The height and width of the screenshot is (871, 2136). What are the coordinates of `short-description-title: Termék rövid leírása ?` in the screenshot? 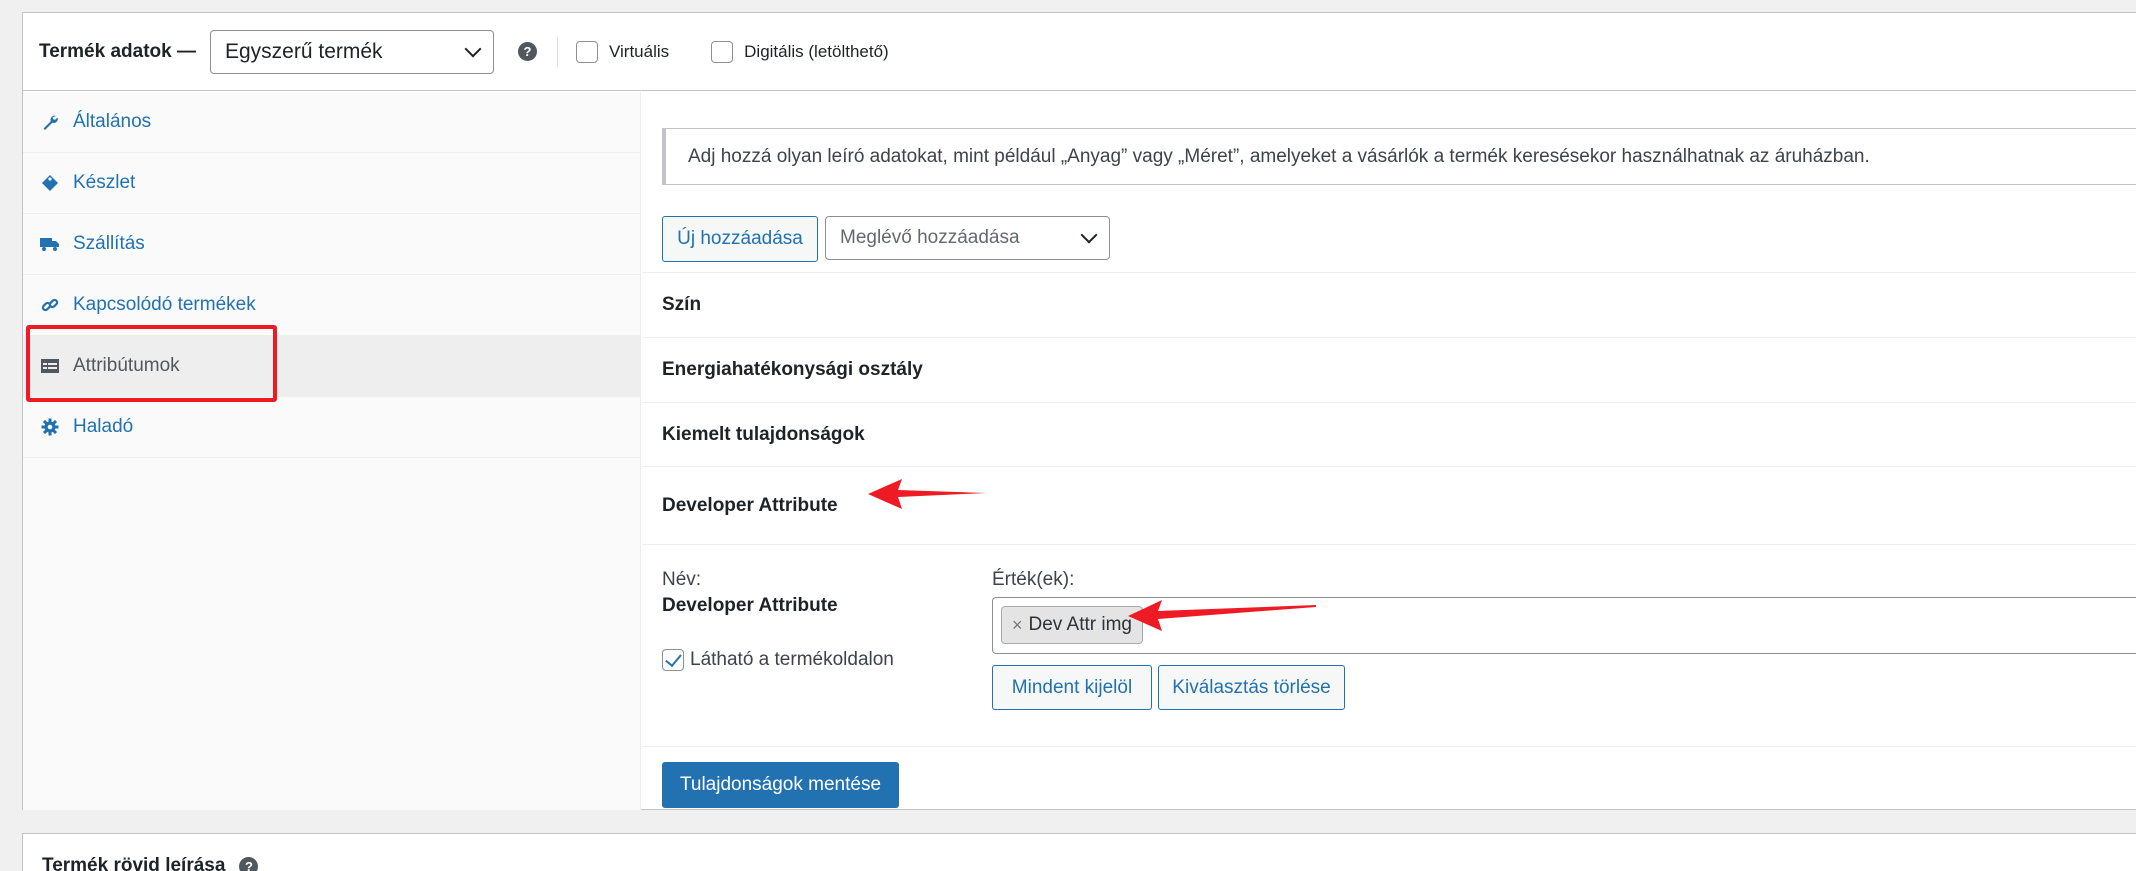 It's located at (150, 863).